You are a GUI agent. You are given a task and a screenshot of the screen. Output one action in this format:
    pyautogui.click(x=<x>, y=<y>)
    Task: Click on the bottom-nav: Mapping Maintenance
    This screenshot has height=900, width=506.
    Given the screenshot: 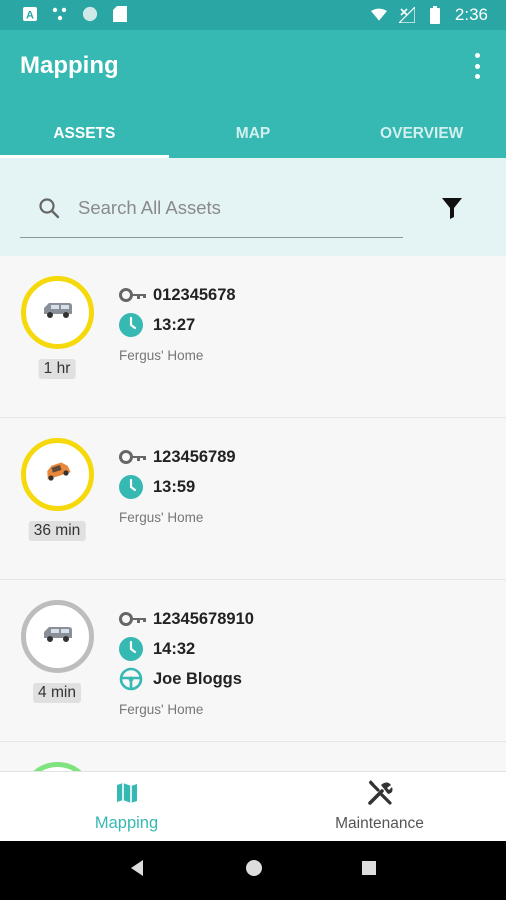 What is the action you would take?
    pyautogui.click(x=253, y=806)
    